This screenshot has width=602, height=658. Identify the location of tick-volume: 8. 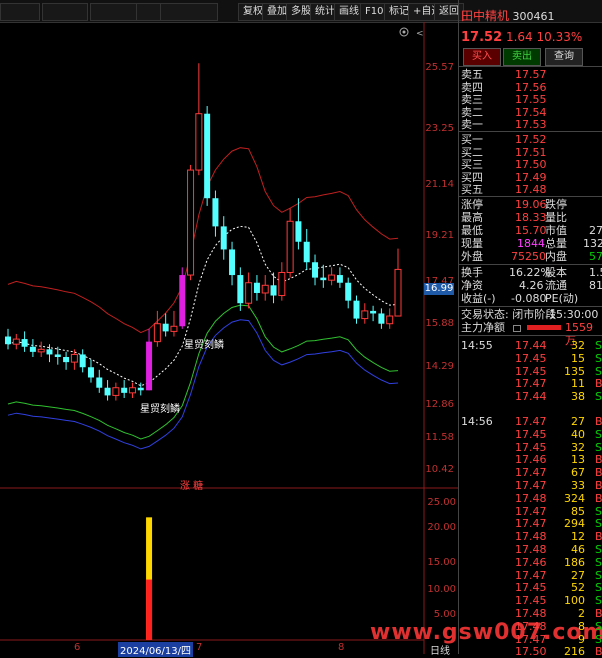
(581, 626).